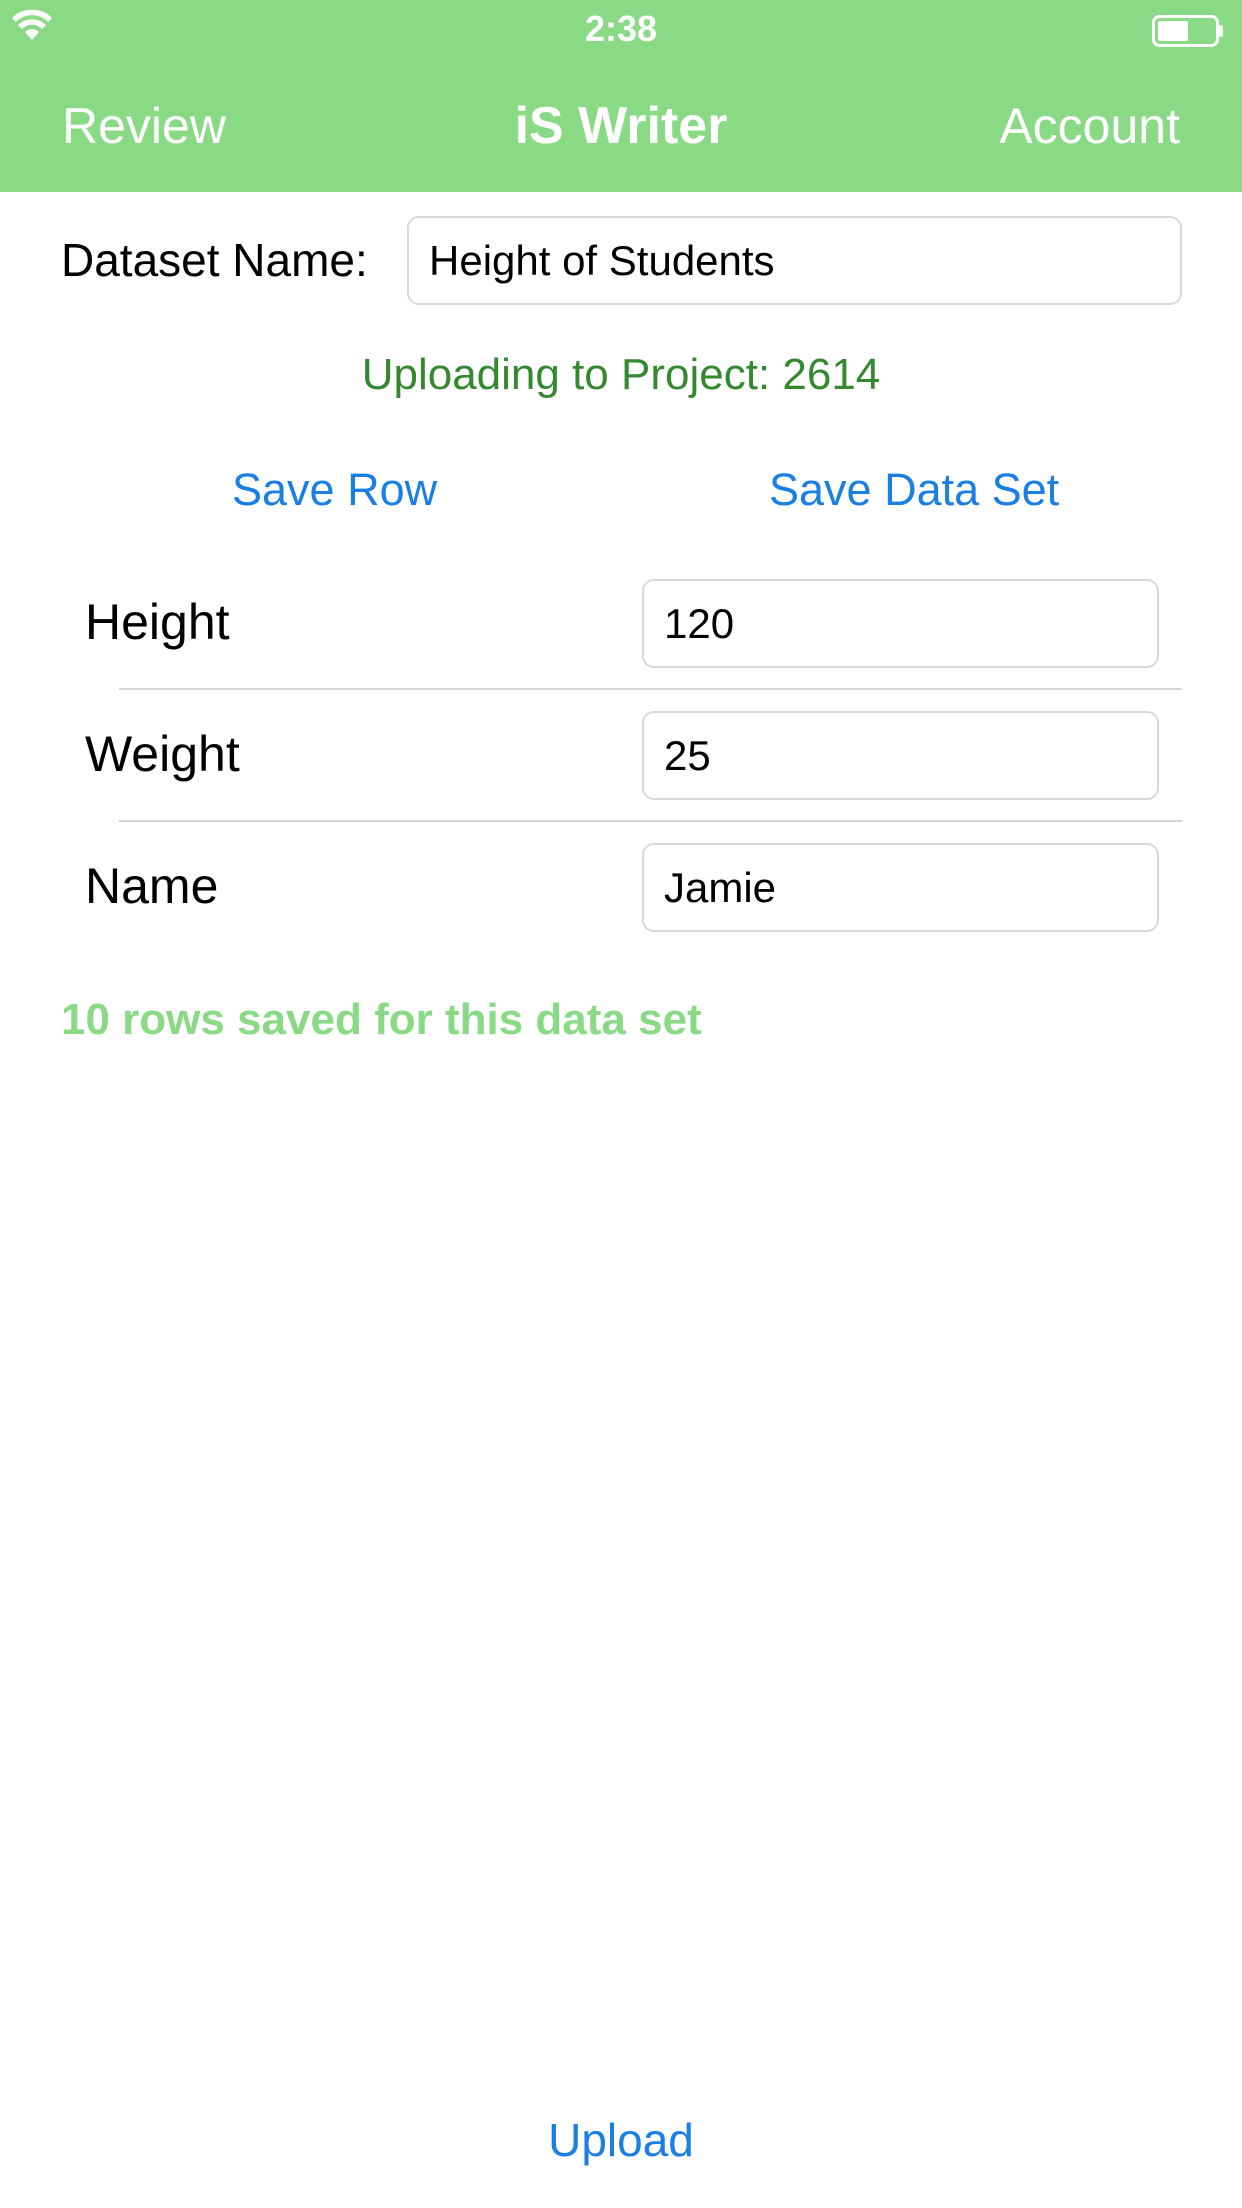 This screenshot has height=2208, width=1242. I want to click on project-status: Uploading to Project: 2614, so click(621, 374).